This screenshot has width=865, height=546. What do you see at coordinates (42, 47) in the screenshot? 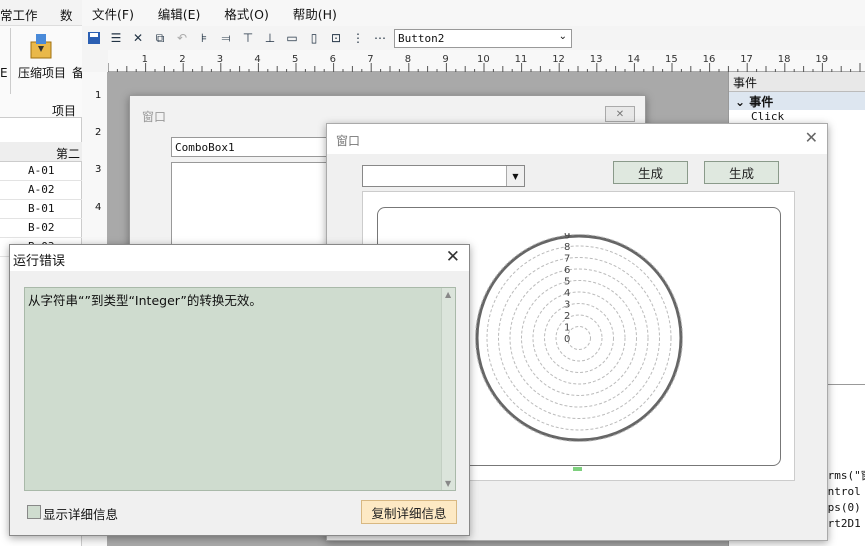
I see `compress-icon` at bounding box center [42, 47].